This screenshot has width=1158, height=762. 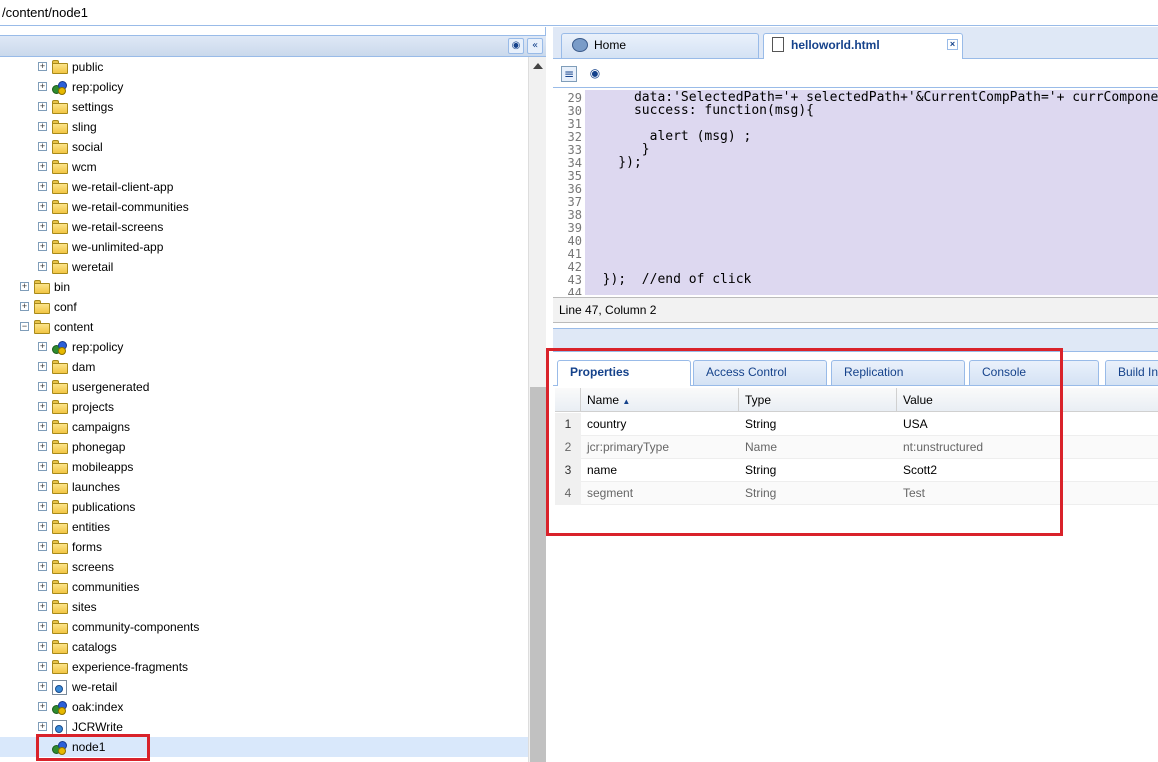 I want to click on scroll-up-arrow-icon, so click(x=538, y=66).